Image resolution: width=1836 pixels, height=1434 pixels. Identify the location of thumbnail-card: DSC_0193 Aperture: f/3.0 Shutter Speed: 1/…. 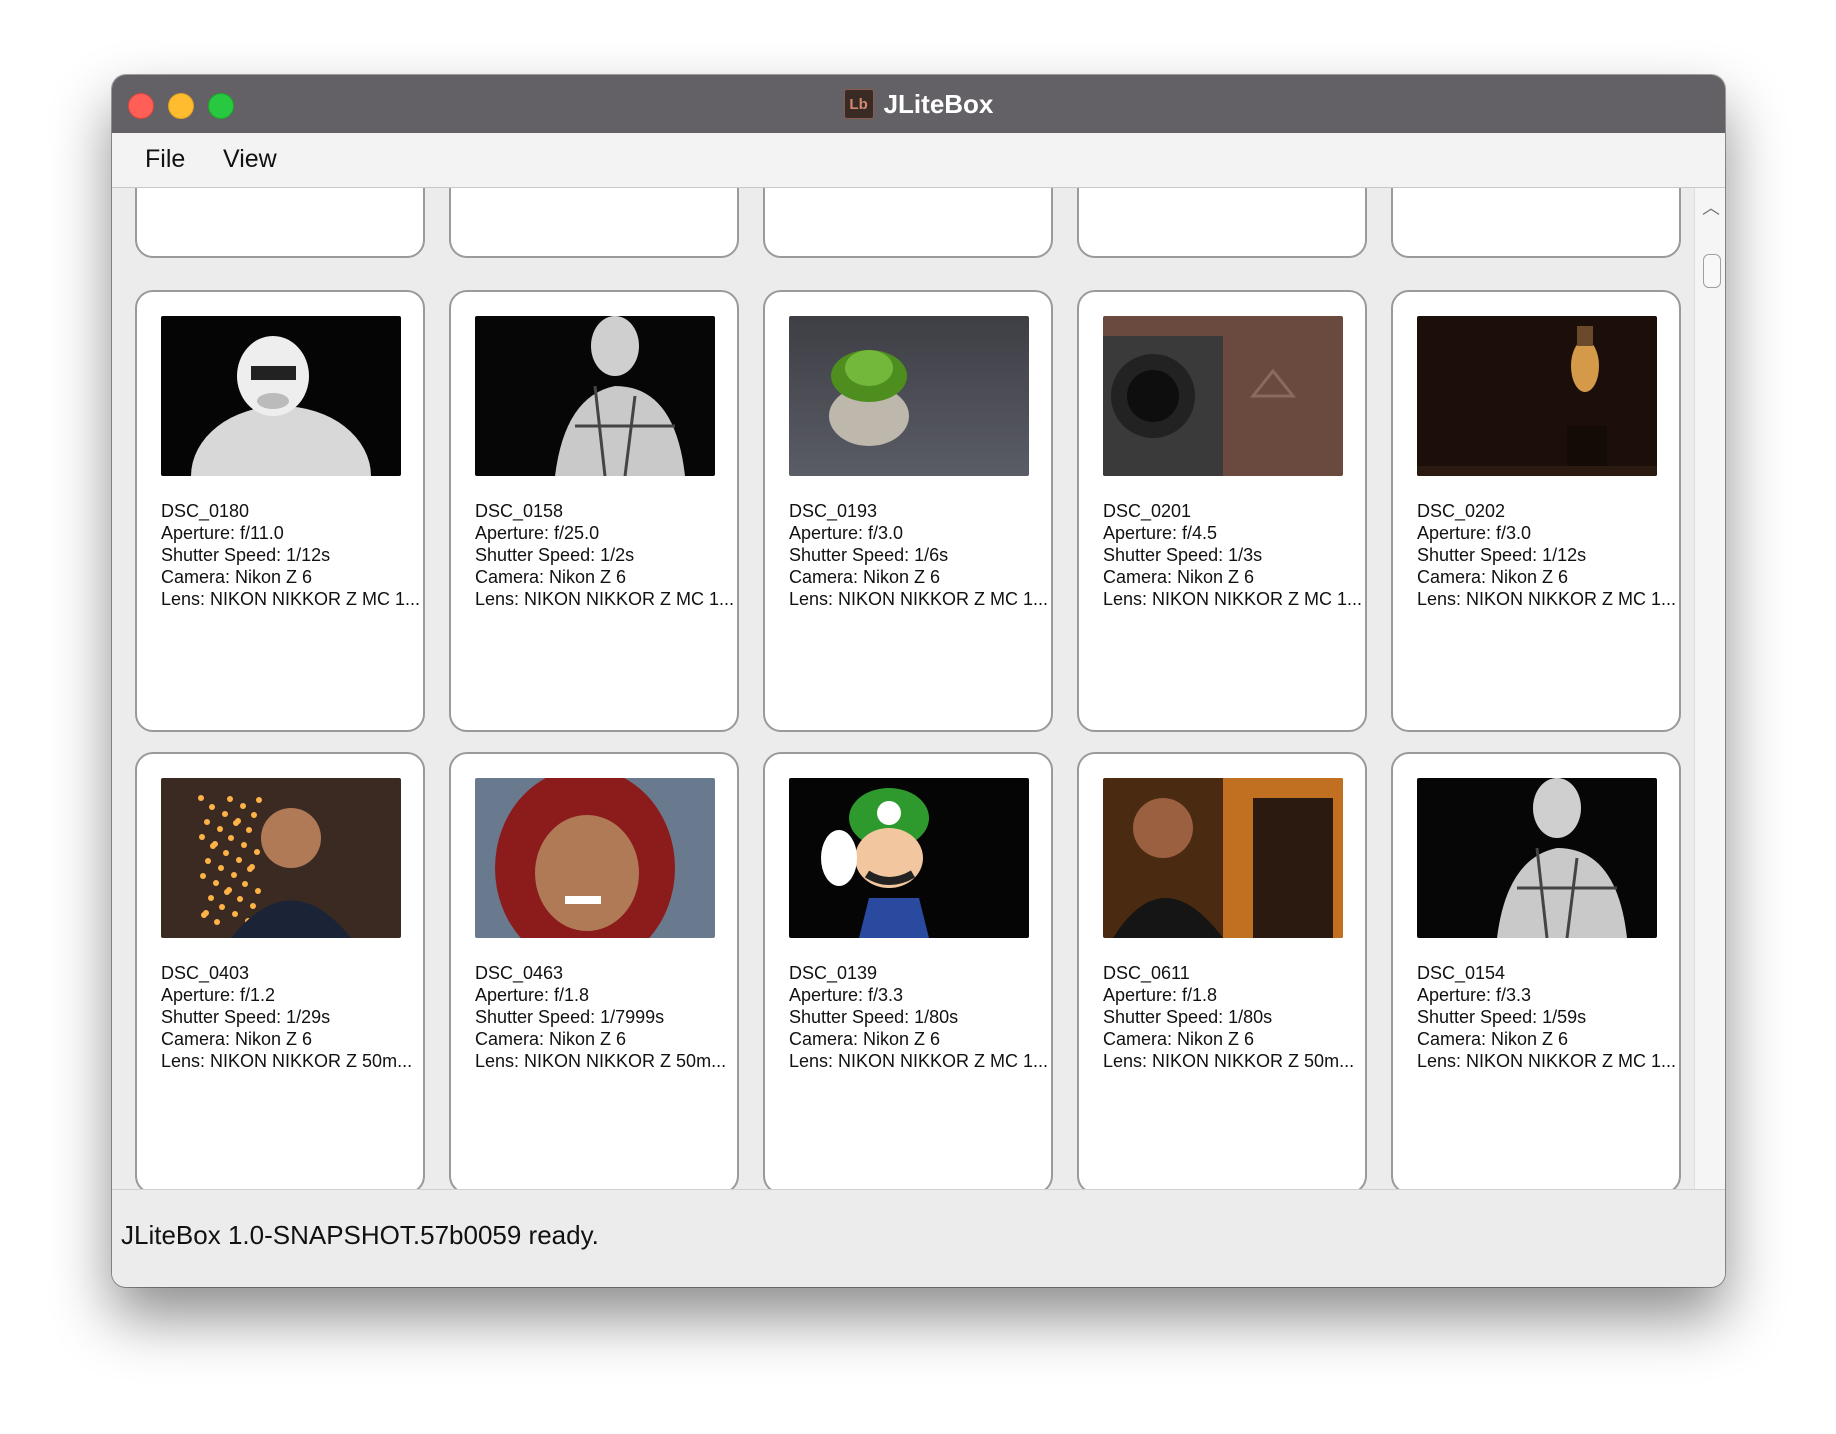
(908, 511).